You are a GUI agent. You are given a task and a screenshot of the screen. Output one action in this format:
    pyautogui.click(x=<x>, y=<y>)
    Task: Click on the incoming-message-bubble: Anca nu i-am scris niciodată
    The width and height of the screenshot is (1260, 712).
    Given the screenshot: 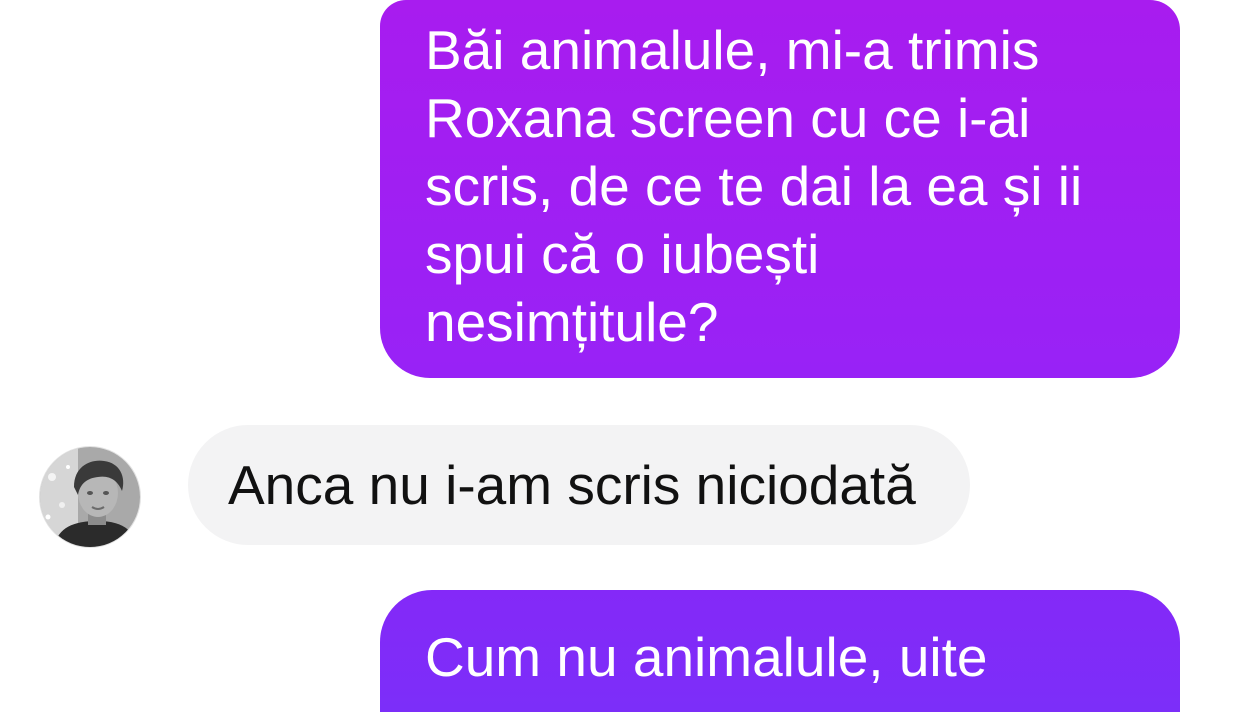 What is the action you would take?
    pyautogui.click(x=579, y=485)
    